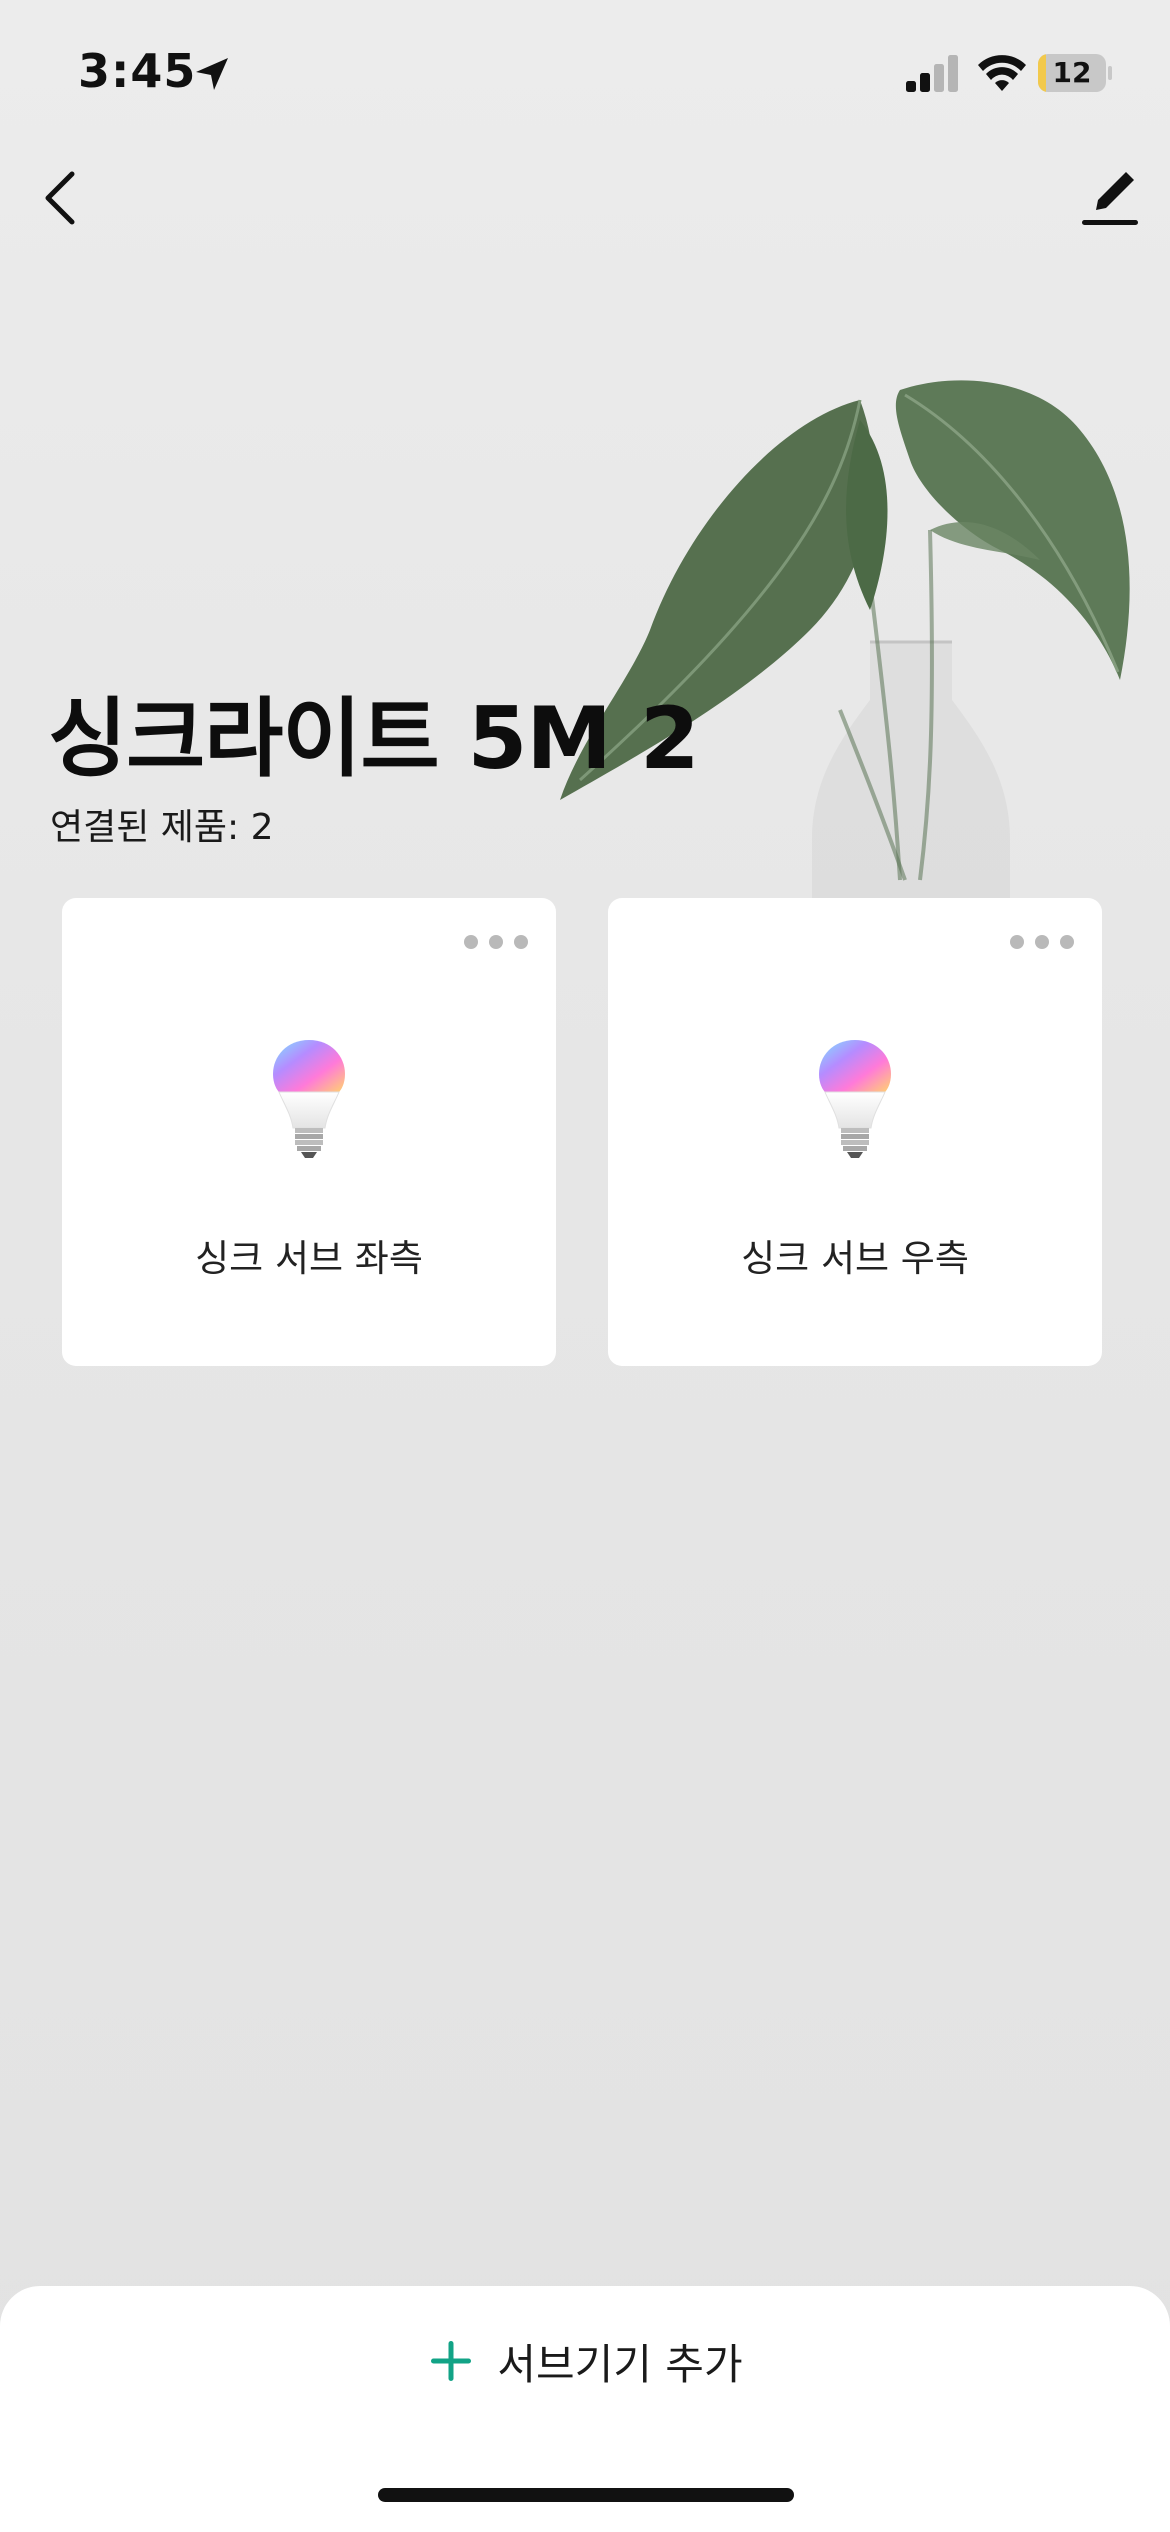  I want to click on battery-level: 12, so click(1072, 72).